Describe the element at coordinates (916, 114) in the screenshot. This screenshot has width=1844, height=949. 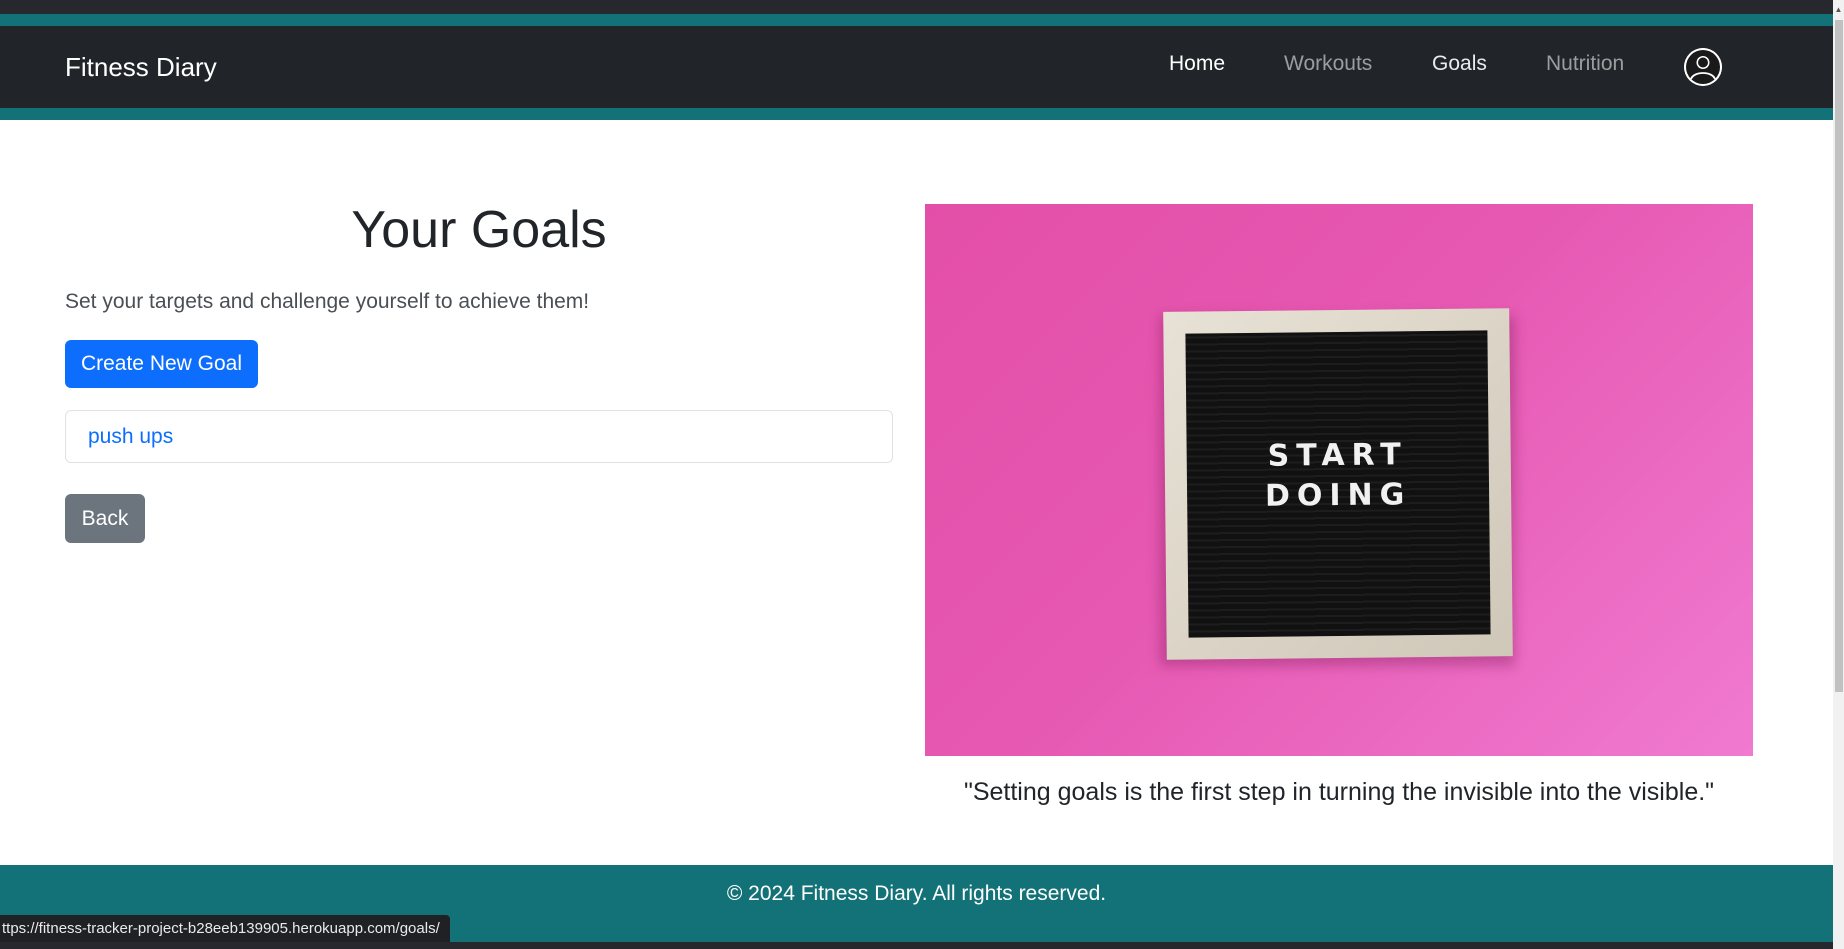
I see `navbar-bottom-border` at that location.